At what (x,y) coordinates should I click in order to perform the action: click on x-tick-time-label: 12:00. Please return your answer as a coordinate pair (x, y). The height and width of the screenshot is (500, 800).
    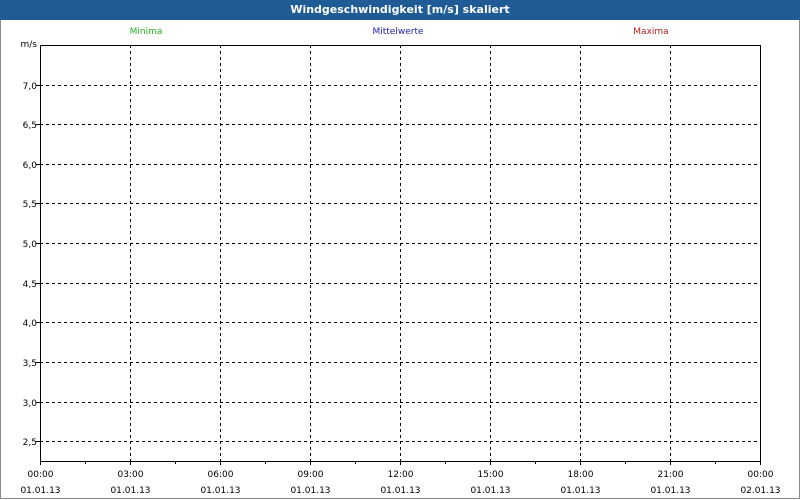
    Looking at the image, I should click on (401, 475).